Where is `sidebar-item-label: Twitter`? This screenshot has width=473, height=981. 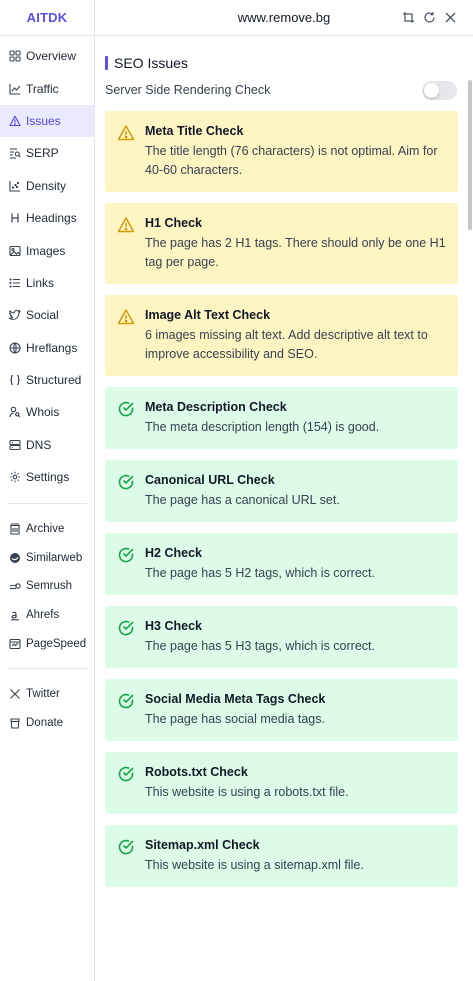
sidebar-item-label: Twitter is located at coordinates (43, 693).